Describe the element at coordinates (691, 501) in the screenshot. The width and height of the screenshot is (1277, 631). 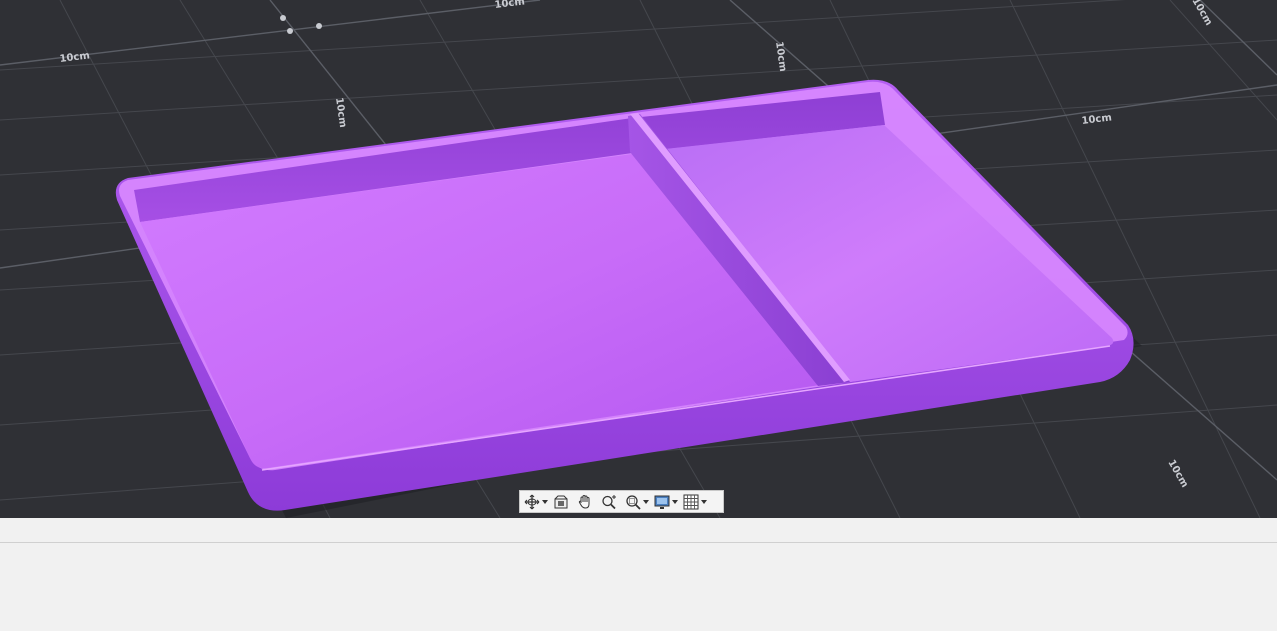
I see `grid-settings-icon` at that location.